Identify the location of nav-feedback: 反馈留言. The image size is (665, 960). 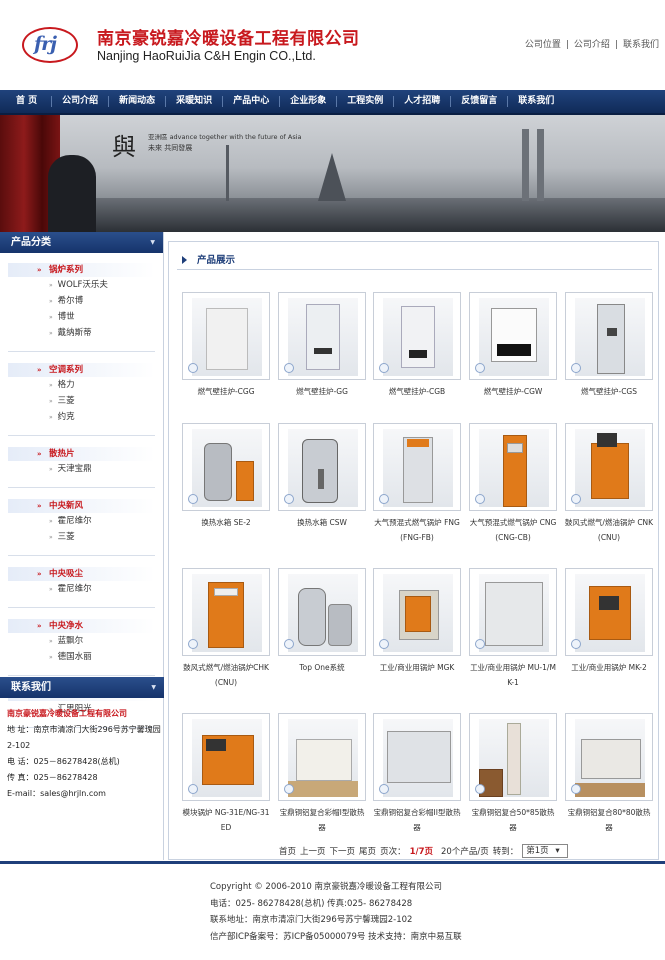
(478, 101).